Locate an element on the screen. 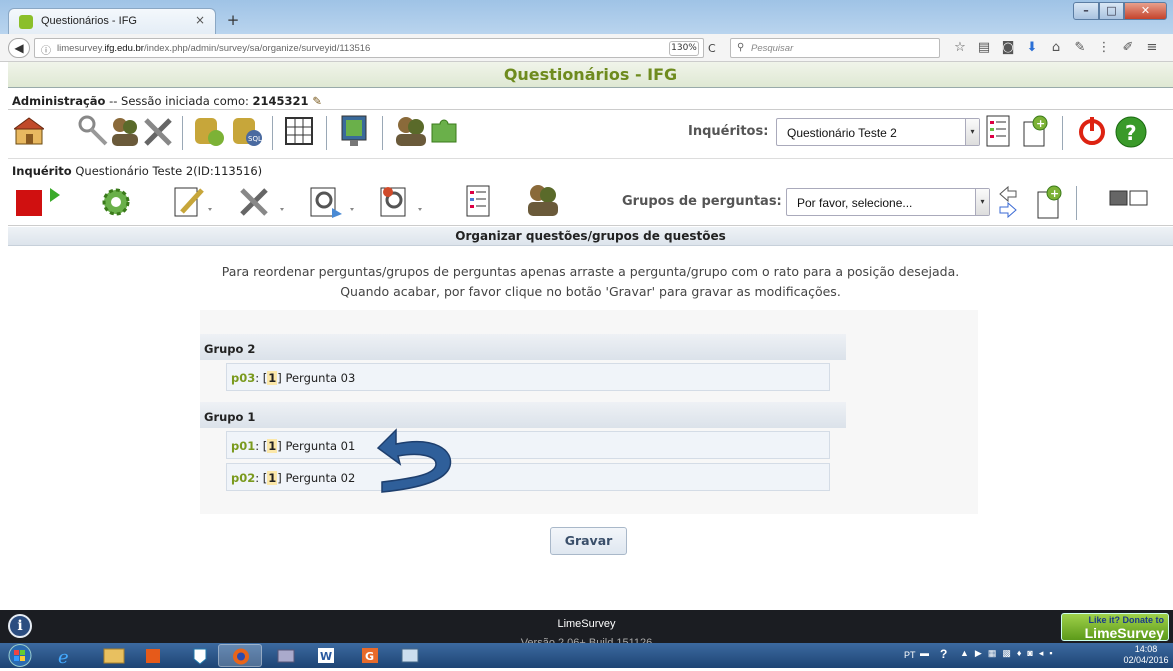 This screenshot has height=671, width=1173. taskbar-app-icon is located at coordinates (286, 655).